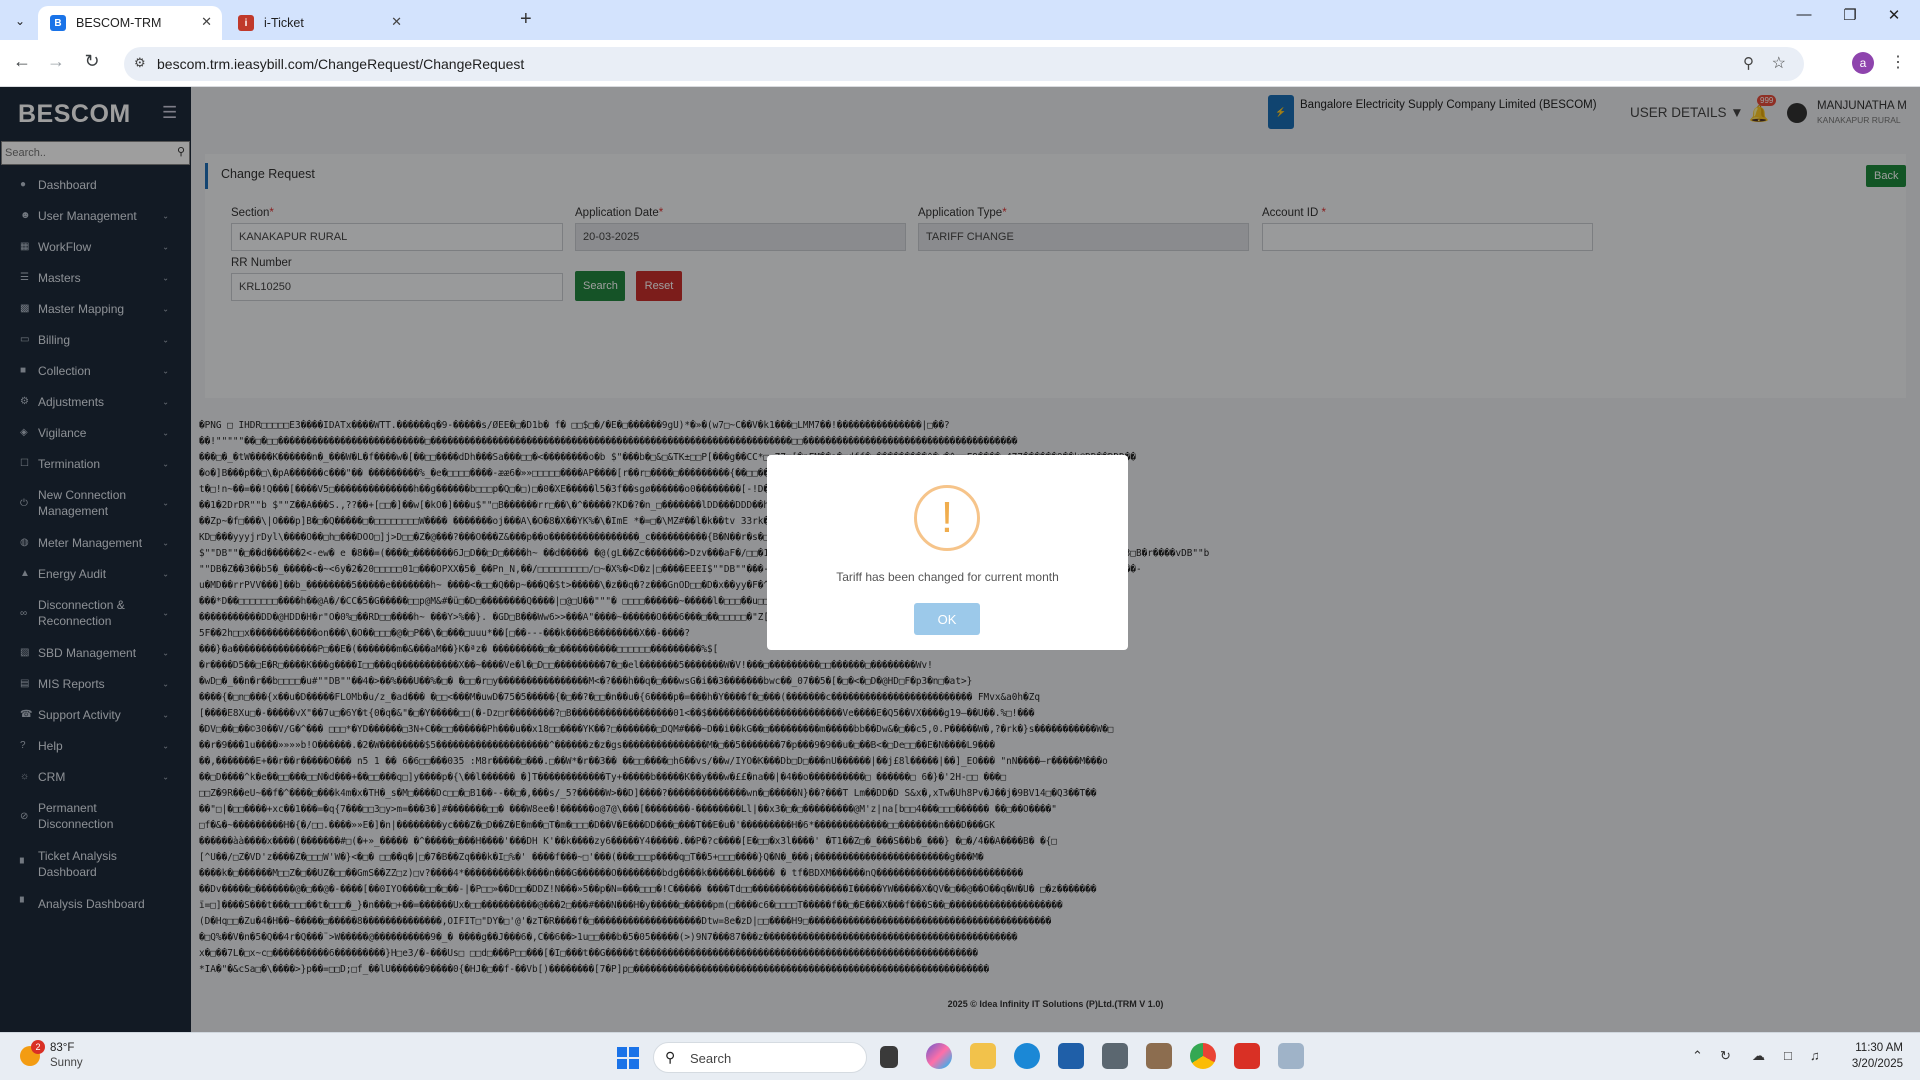 The image size is (1920, 1080). I want to click on edge-icon, so click(1027, 1056).